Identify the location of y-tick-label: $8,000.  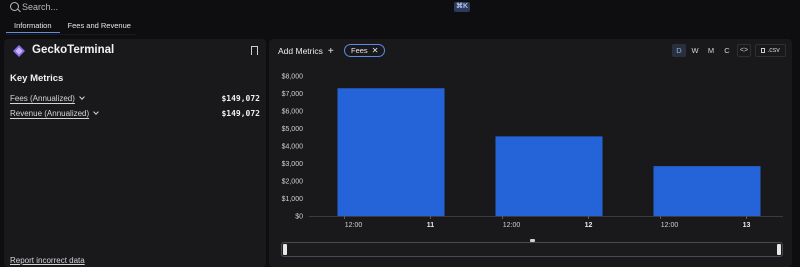
(293, 77).